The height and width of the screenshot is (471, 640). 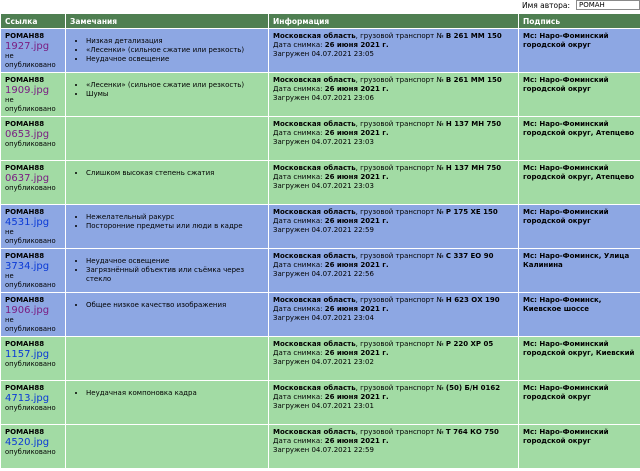 What do you see at coordinates (393, 441) in the screenshot?
I see `photo-date-line: Дата снимка: 26 июня 2021 г.` at bounding box center [393, 441].